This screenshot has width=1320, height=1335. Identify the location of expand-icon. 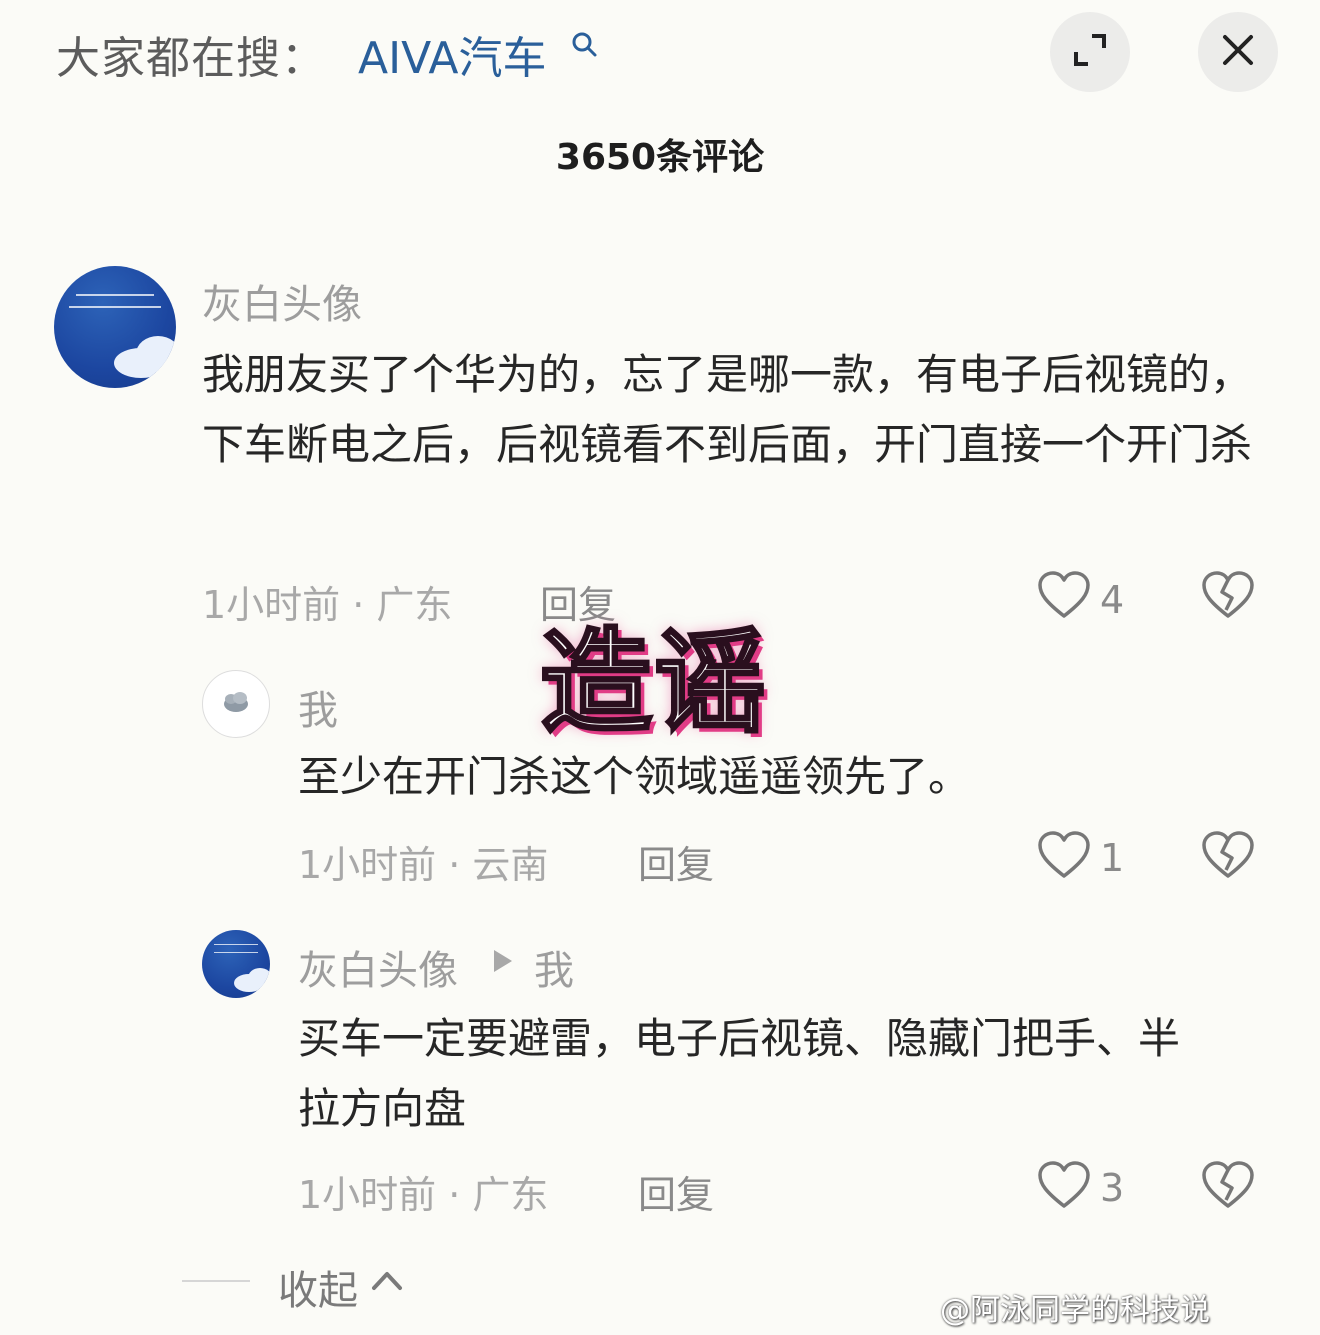
(1090, 52).